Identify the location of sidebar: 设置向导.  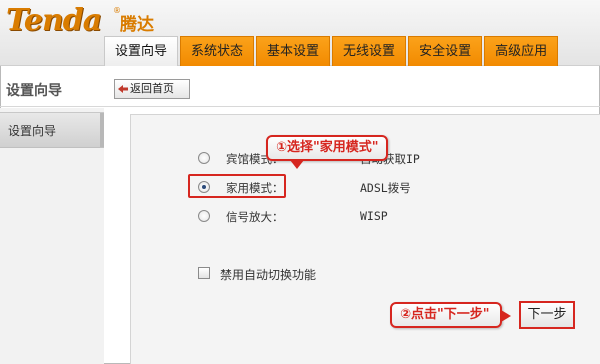
(52, 236).